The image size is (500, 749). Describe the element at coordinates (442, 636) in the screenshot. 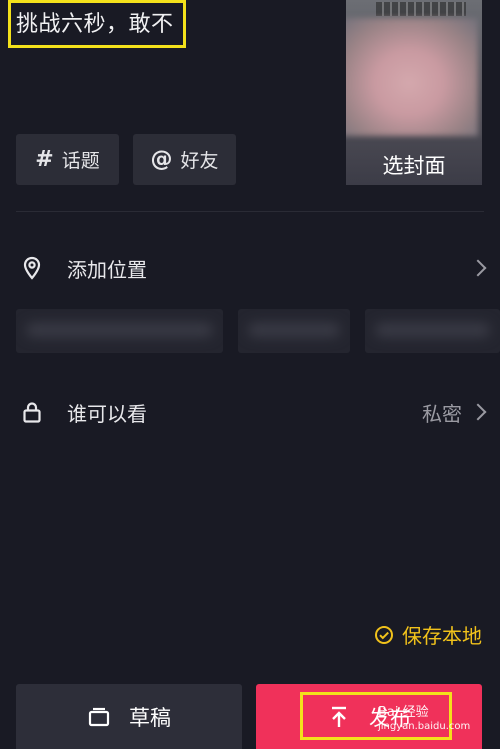

I see `save-local-label: 保存本地` at that location.